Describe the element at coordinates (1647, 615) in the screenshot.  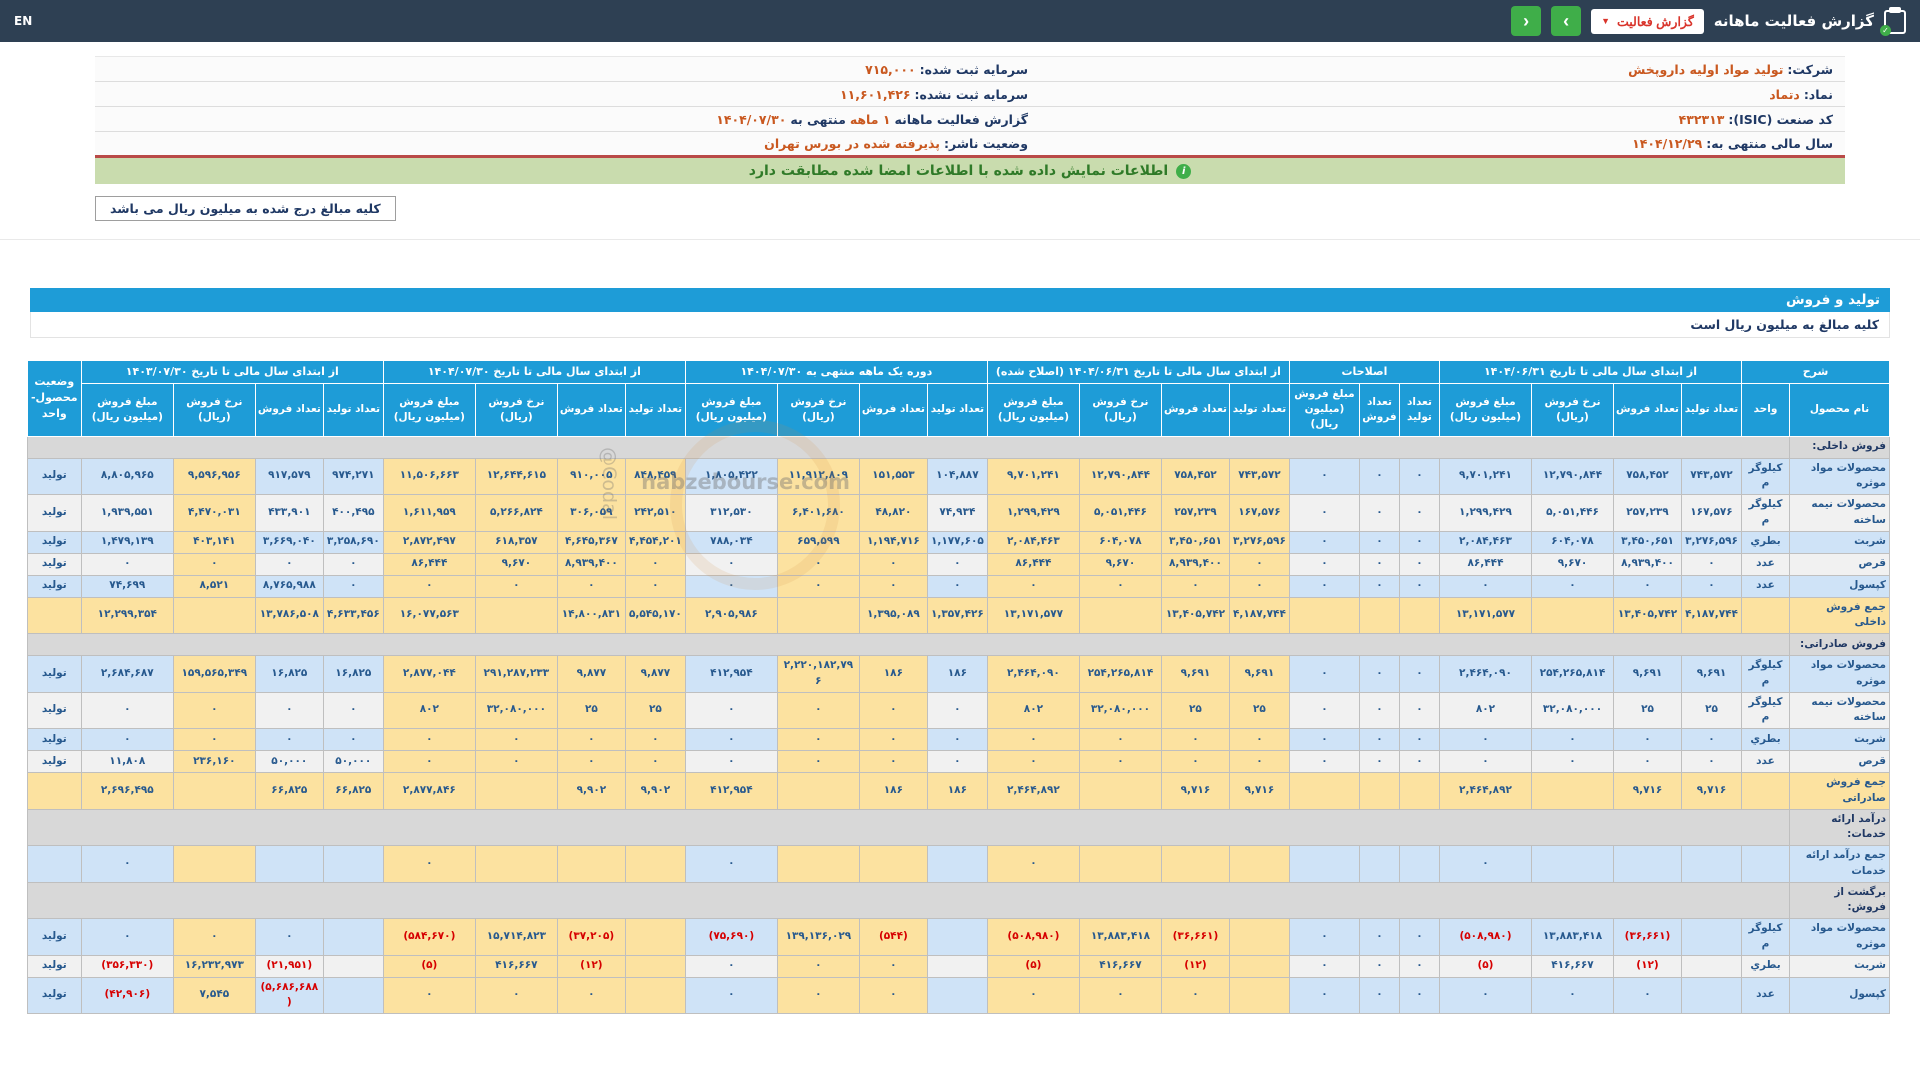
I see `value-cell: ۱۳,۴۰۵,۷۴۲` at that location.